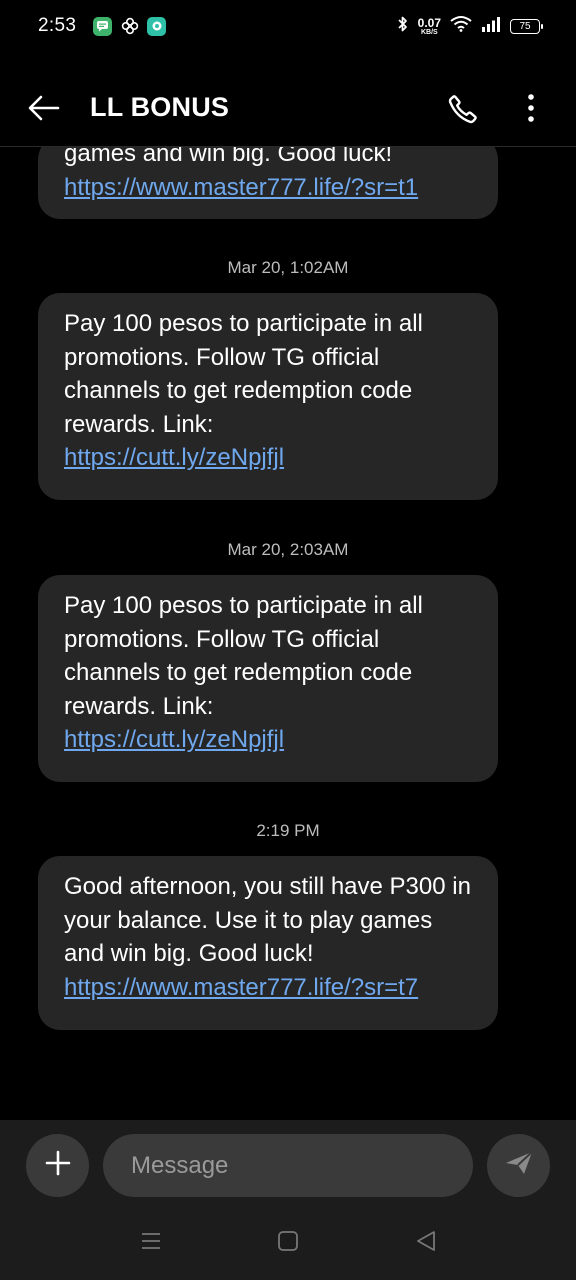 The height and width of the screenshot is (1280, 576). What do you see at coordinates (157, 26) in the screenshot?
I see `chat-icon` at bounding box center [157, 26].